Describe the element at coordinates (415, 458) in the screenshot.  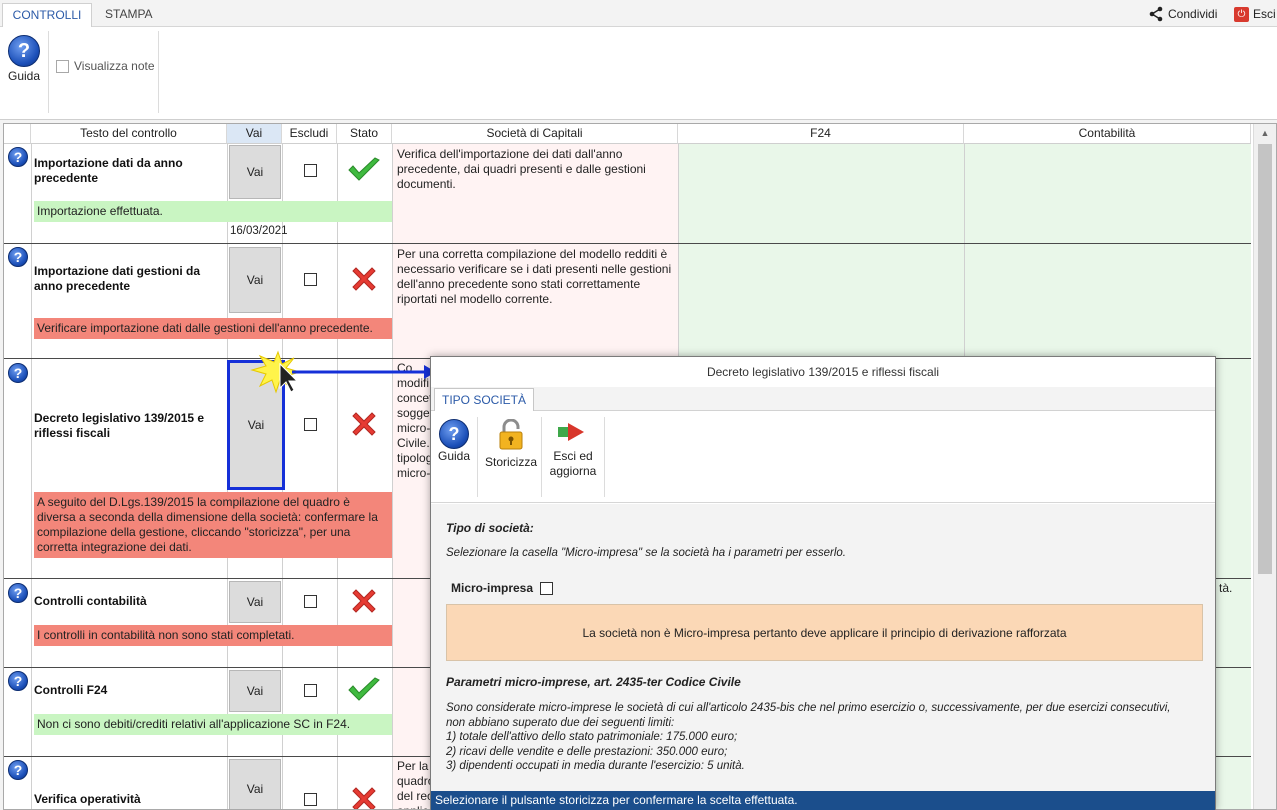
I see `description-fragment: tipolog` at that location.